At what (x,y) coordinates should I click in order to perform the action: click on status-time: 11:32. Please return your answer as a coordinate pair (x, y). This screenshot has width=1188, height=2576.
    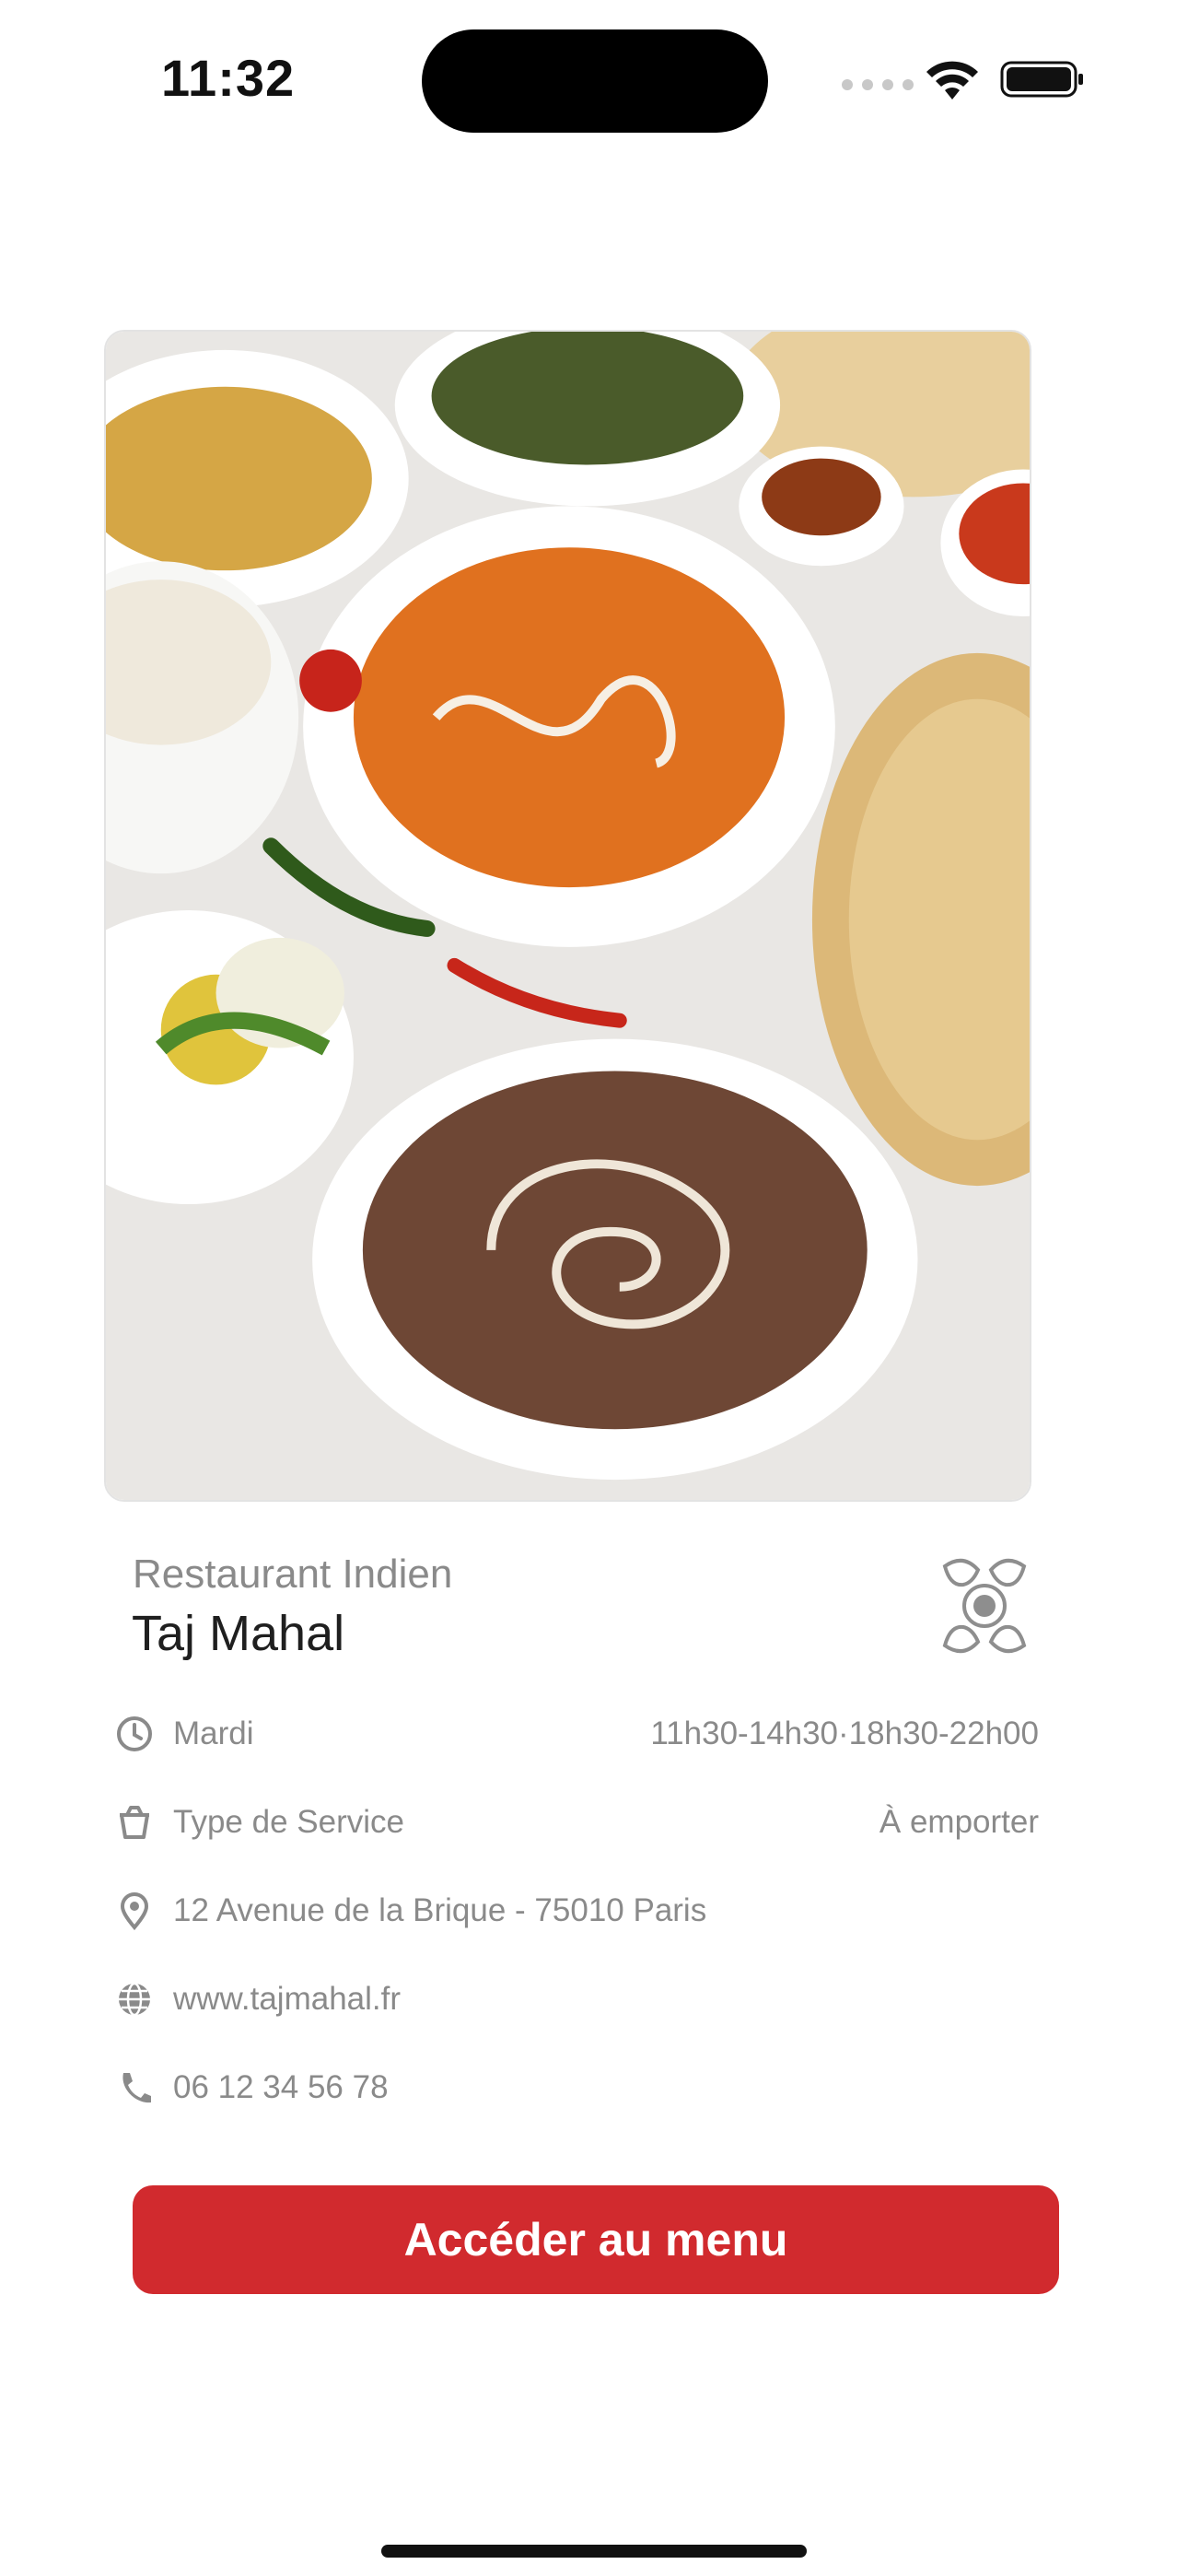
    Looking at the image, I should click on (228, 78).